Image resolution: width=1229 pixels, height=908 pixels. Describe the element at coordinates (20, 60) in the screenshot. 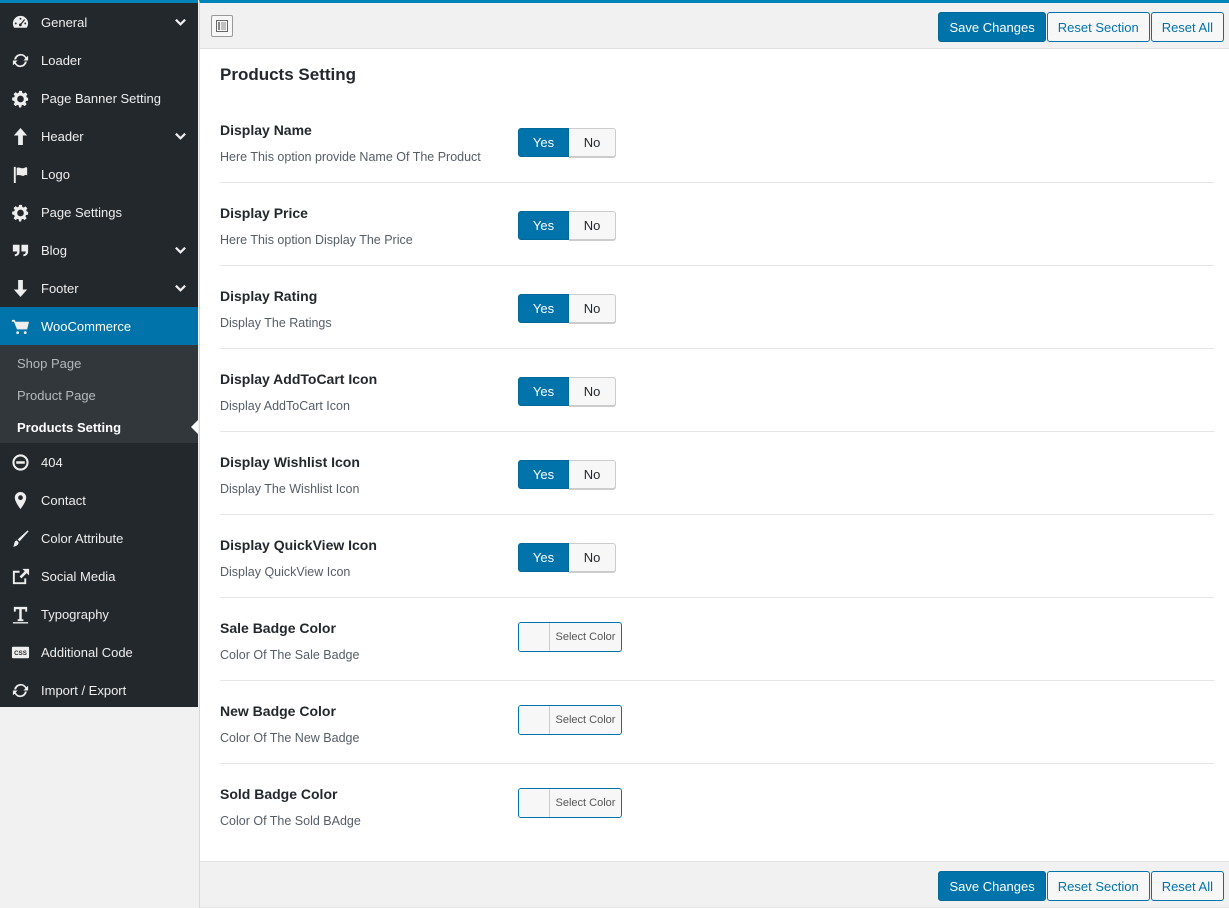

I see `refresh-icon` at that location.